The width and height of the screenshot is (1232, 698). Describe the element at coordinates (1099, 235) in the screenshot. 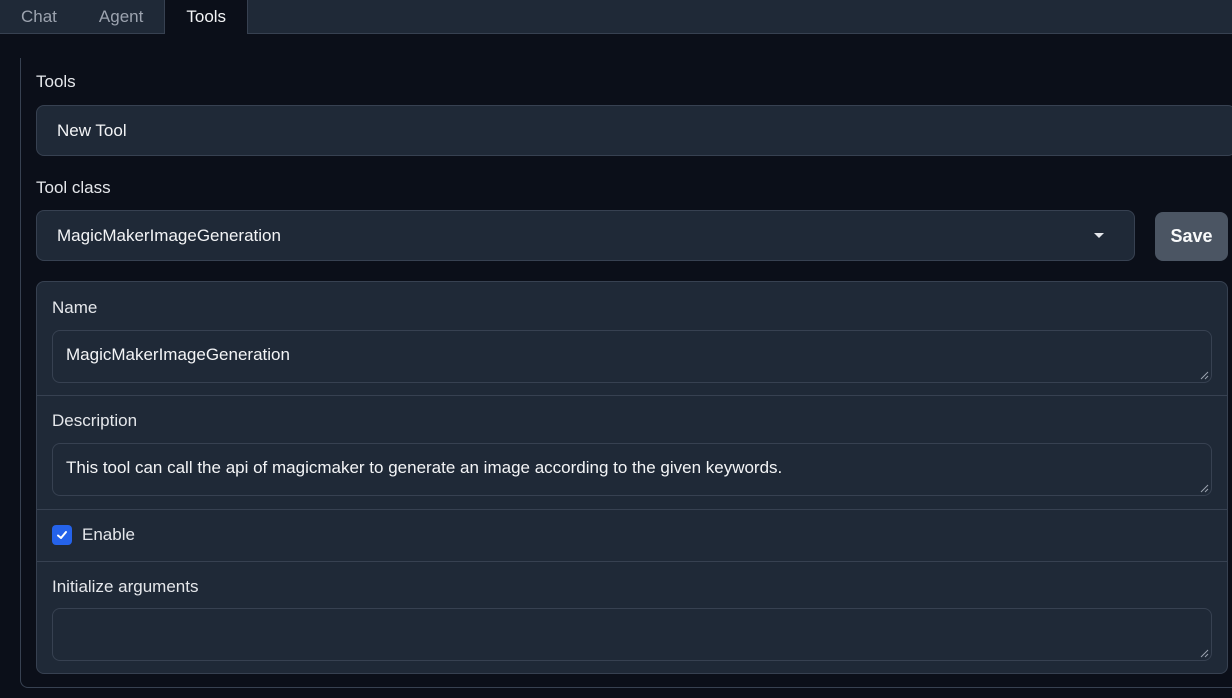

I see `chevron-down-icon` at that location.